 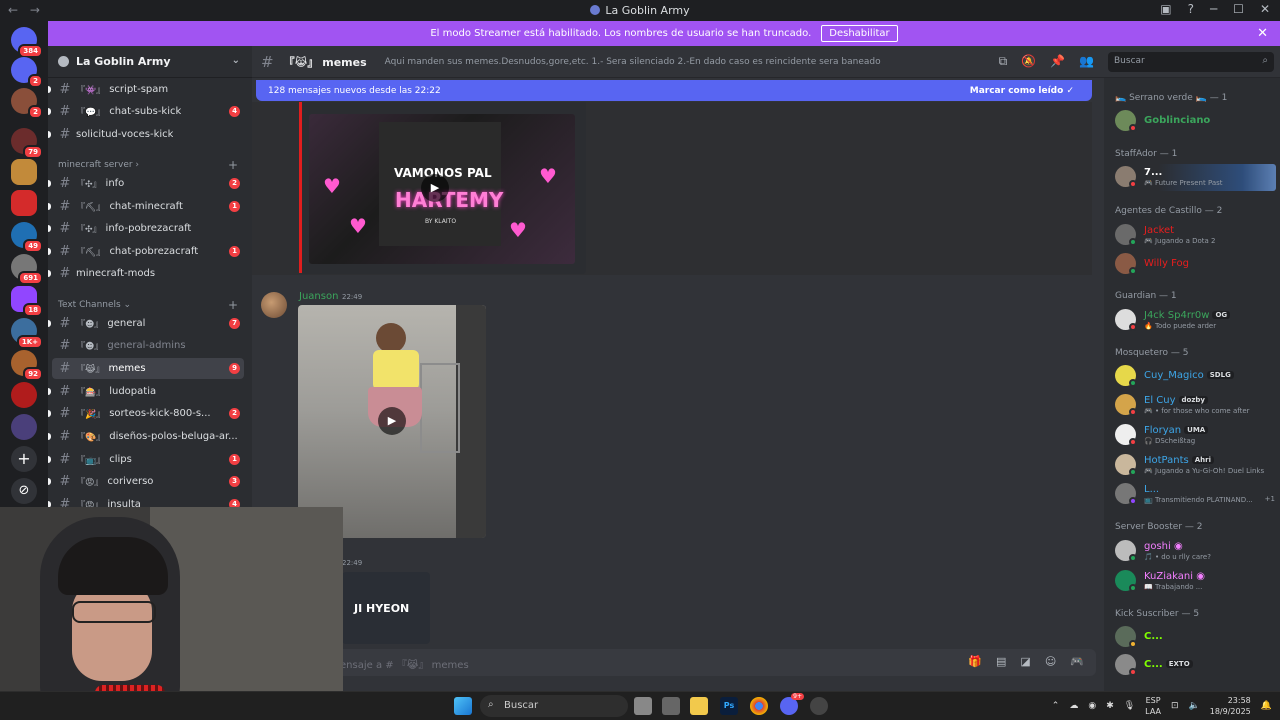 I want to click on server-icon: 79, so click(x=27, y=143).